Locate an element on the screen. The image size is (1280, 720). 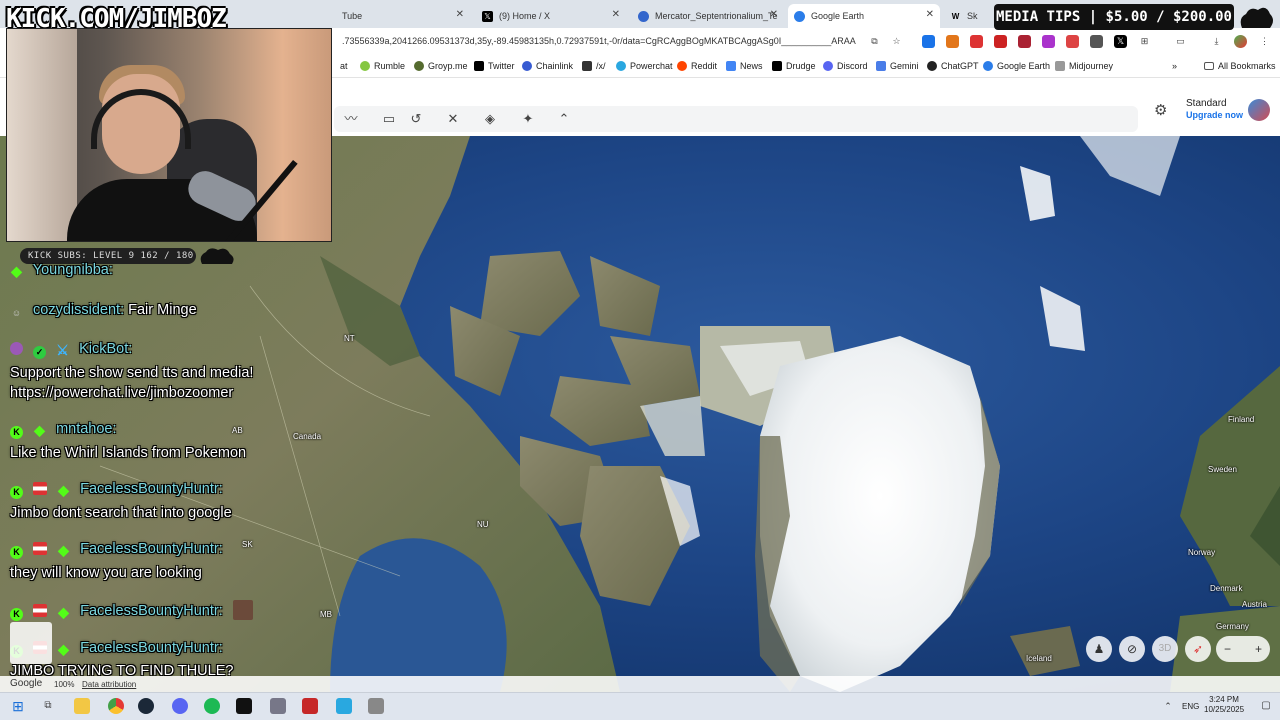
file-explorer-icon is located at coordinates (82, 706).